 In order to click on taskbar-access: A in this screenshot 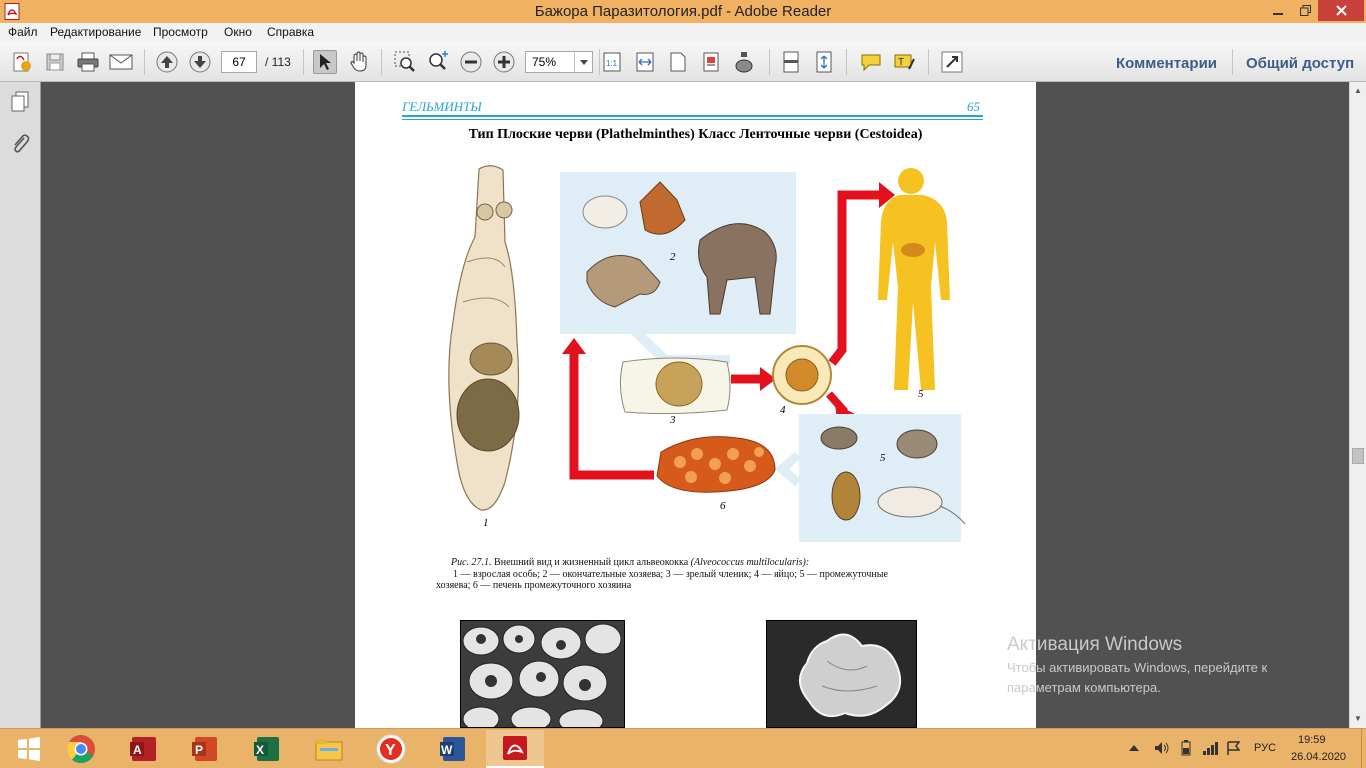, I will do `click(143, 749)`.